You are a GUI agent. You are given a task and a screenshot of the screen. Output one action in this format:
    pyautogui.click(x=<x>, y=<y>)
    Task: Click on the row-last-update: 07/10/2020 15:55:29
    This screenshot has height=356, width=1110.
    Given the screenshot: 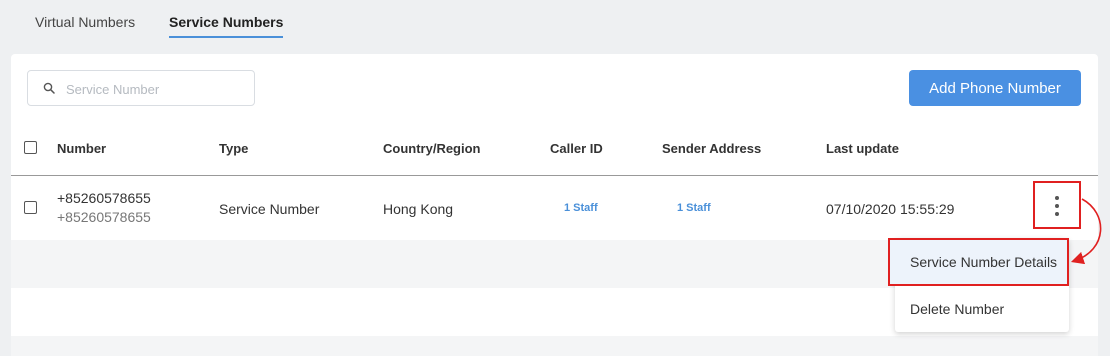 What is the action you would take?
    pyautogui.click(x=890, y=209)
    